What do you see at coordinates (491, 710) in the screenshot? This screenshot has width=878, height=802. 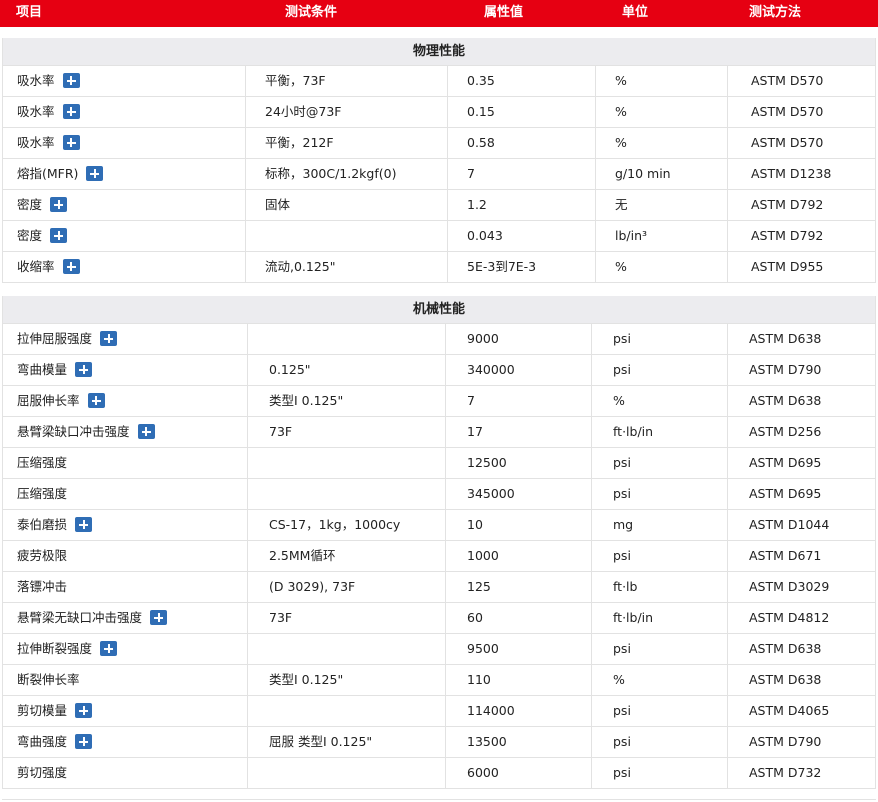 I see `cell-value-text: 114000` at bounding box center [491, 710].